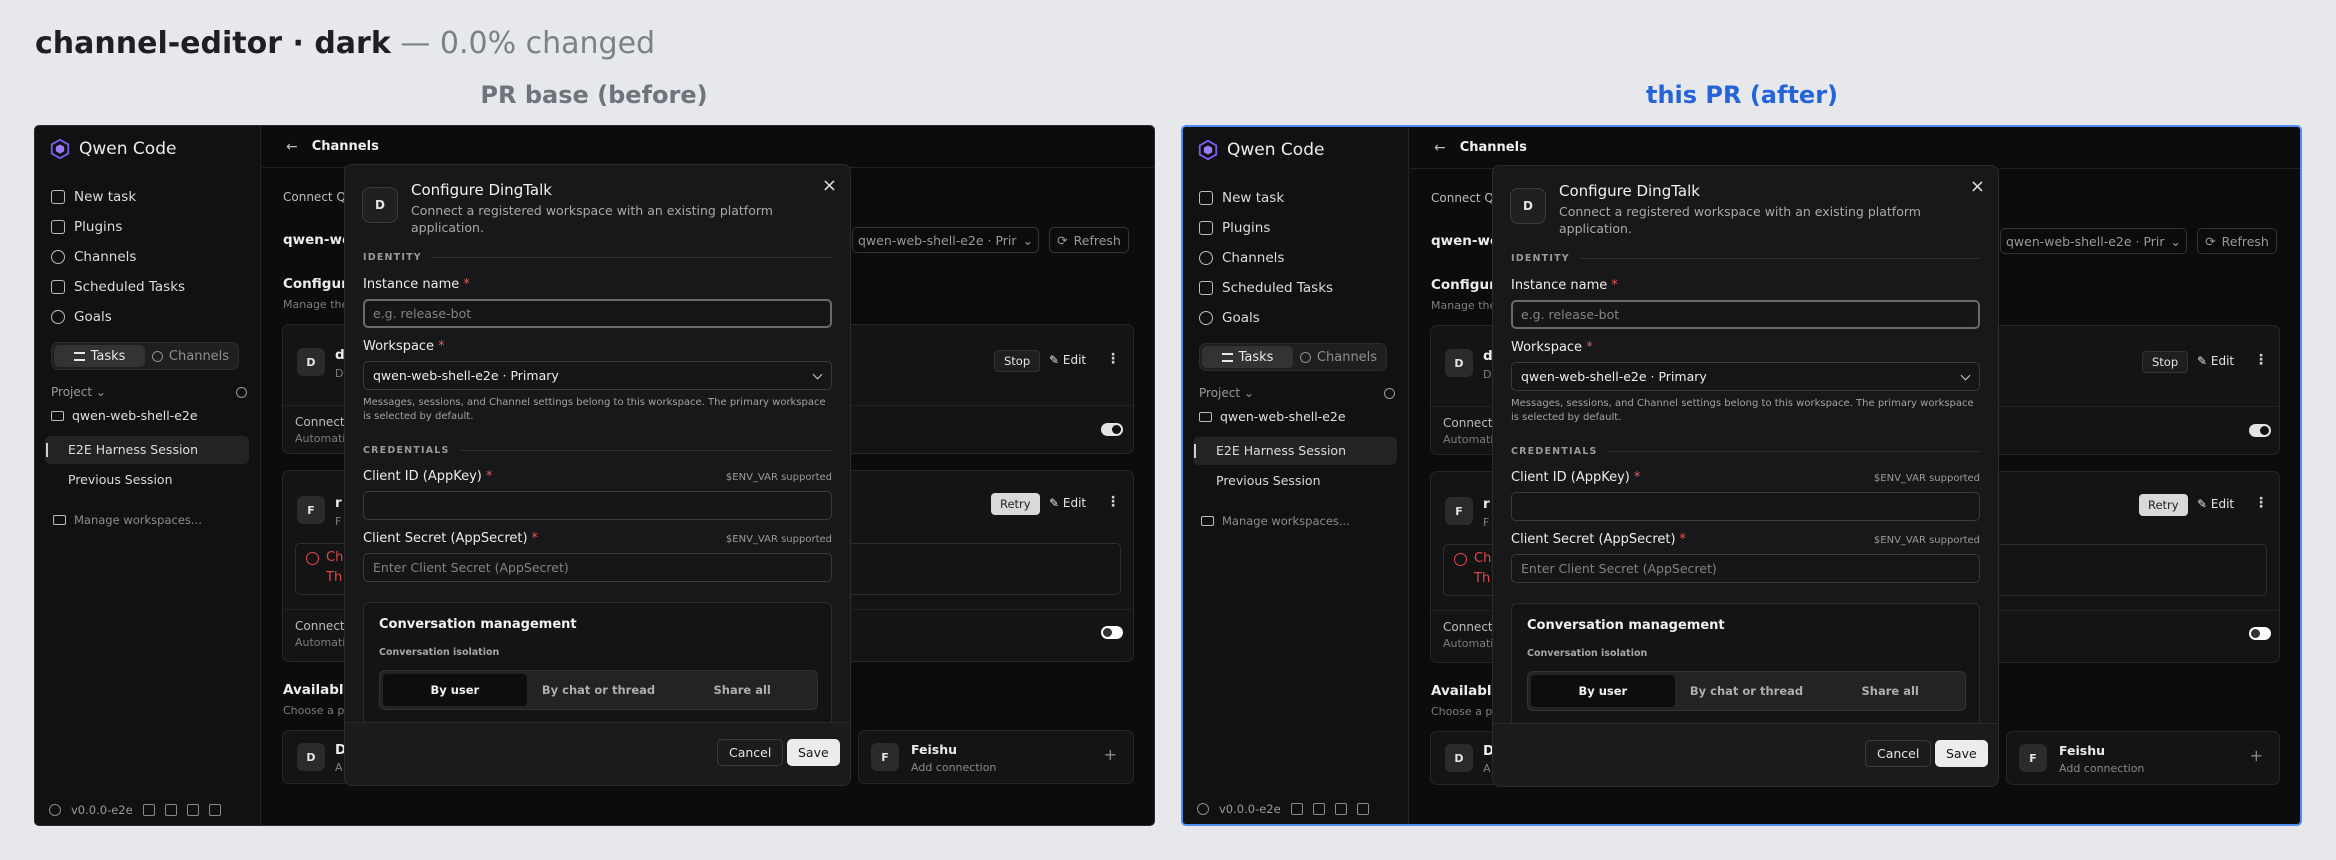 The width and height of the screenshot is (2336, 860). I want to click on after-label: this PR (after), so click(1741, 95).